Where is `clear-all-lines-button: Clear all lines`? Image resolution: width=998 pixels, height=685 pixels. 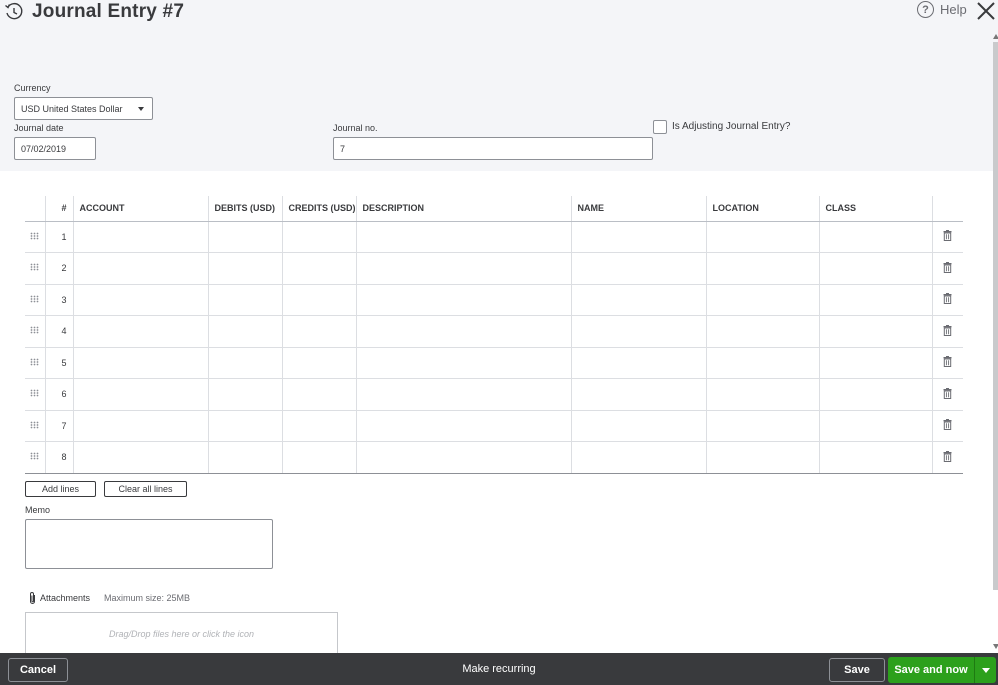
clear-all-lines-button: Clear all lines is located at coordinates (145, 489).